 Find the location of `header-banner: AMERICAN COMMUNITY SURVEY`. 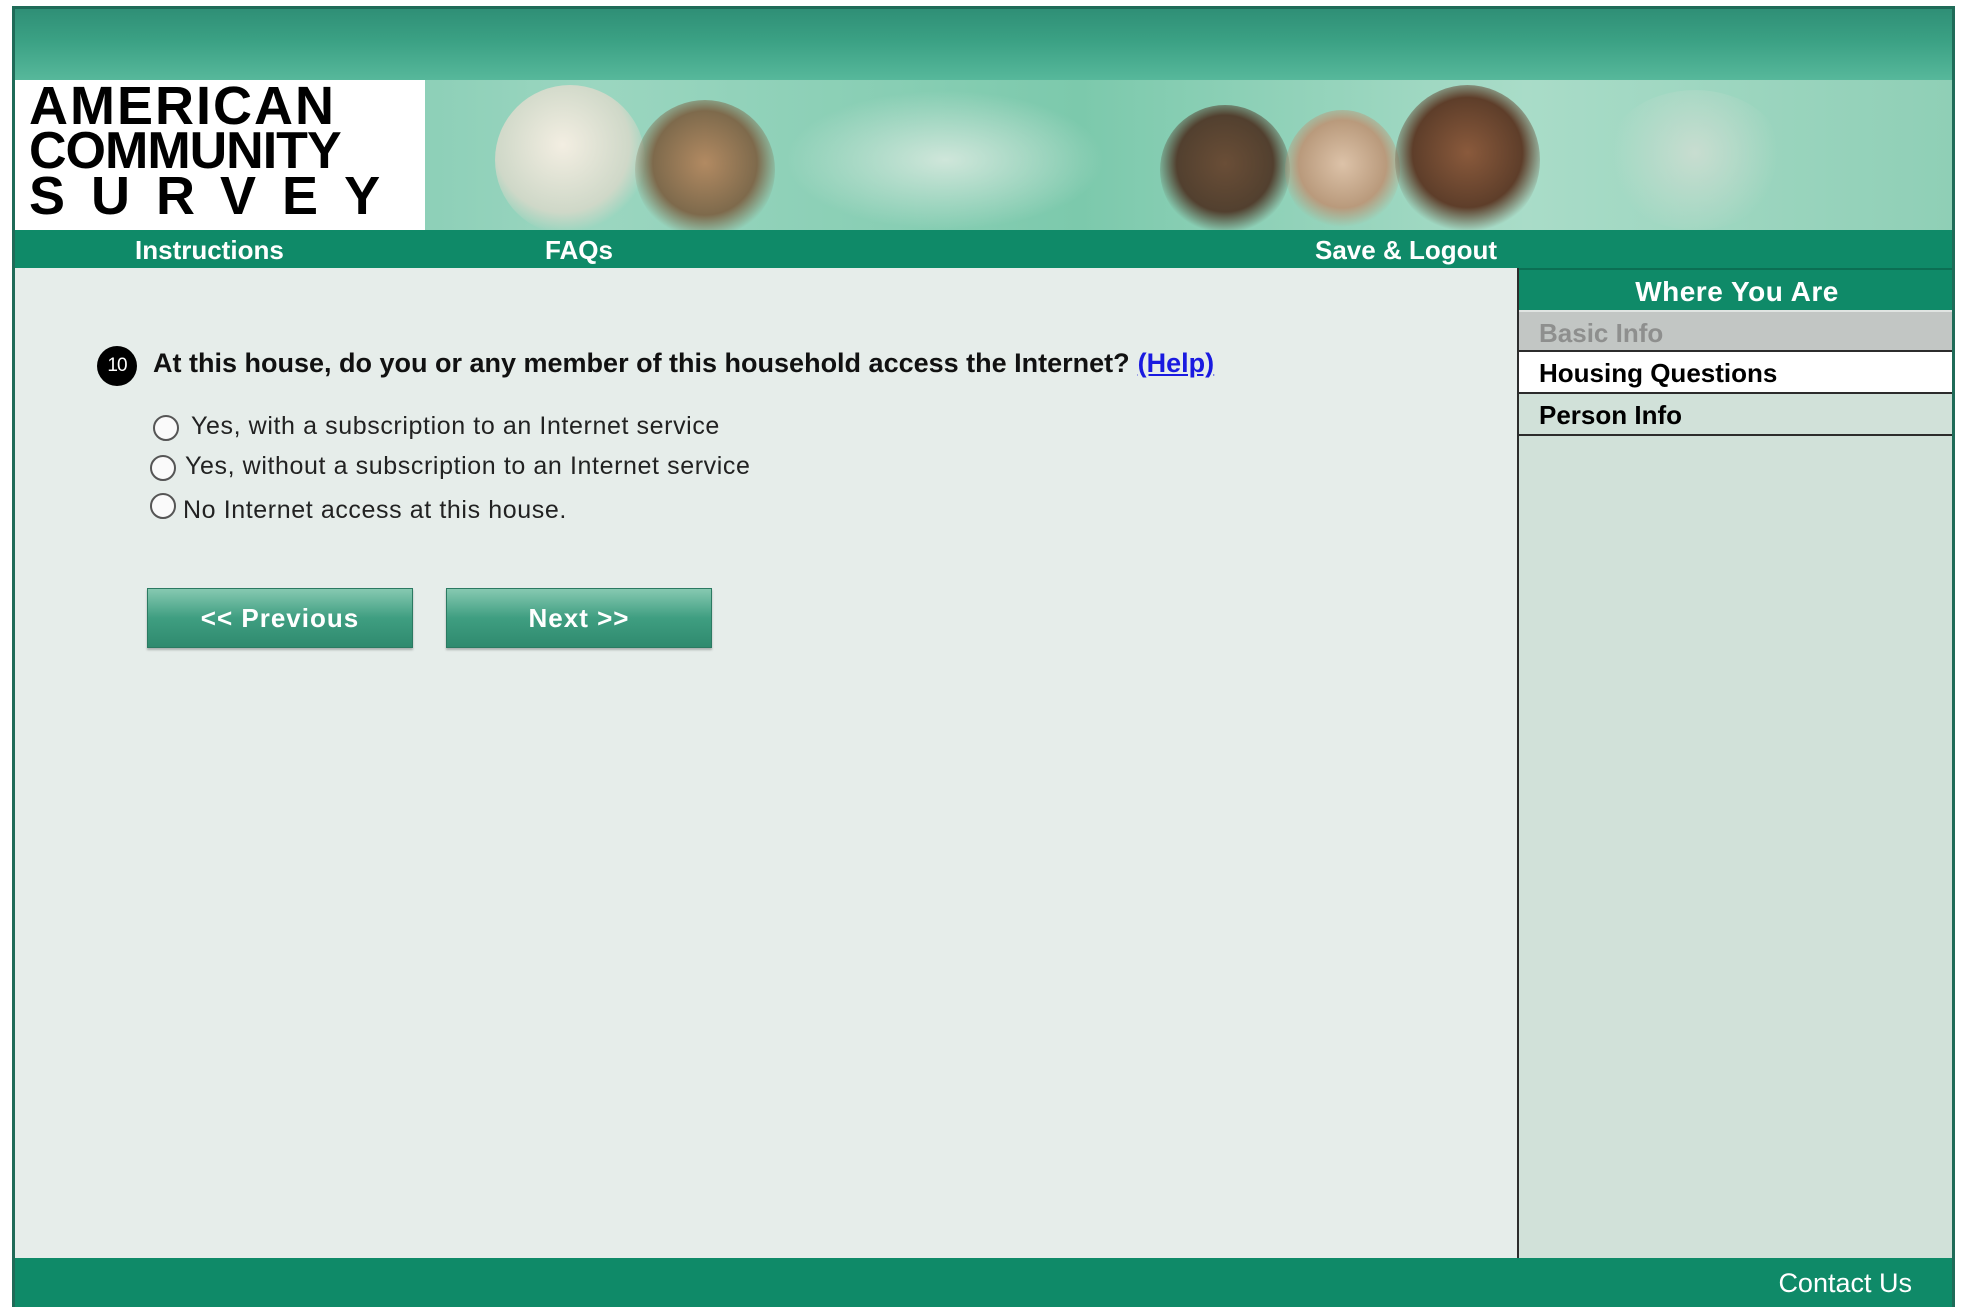

header-banner: AMERICAN COMMUNITY SURVEY is located at coordinates (983, 155).